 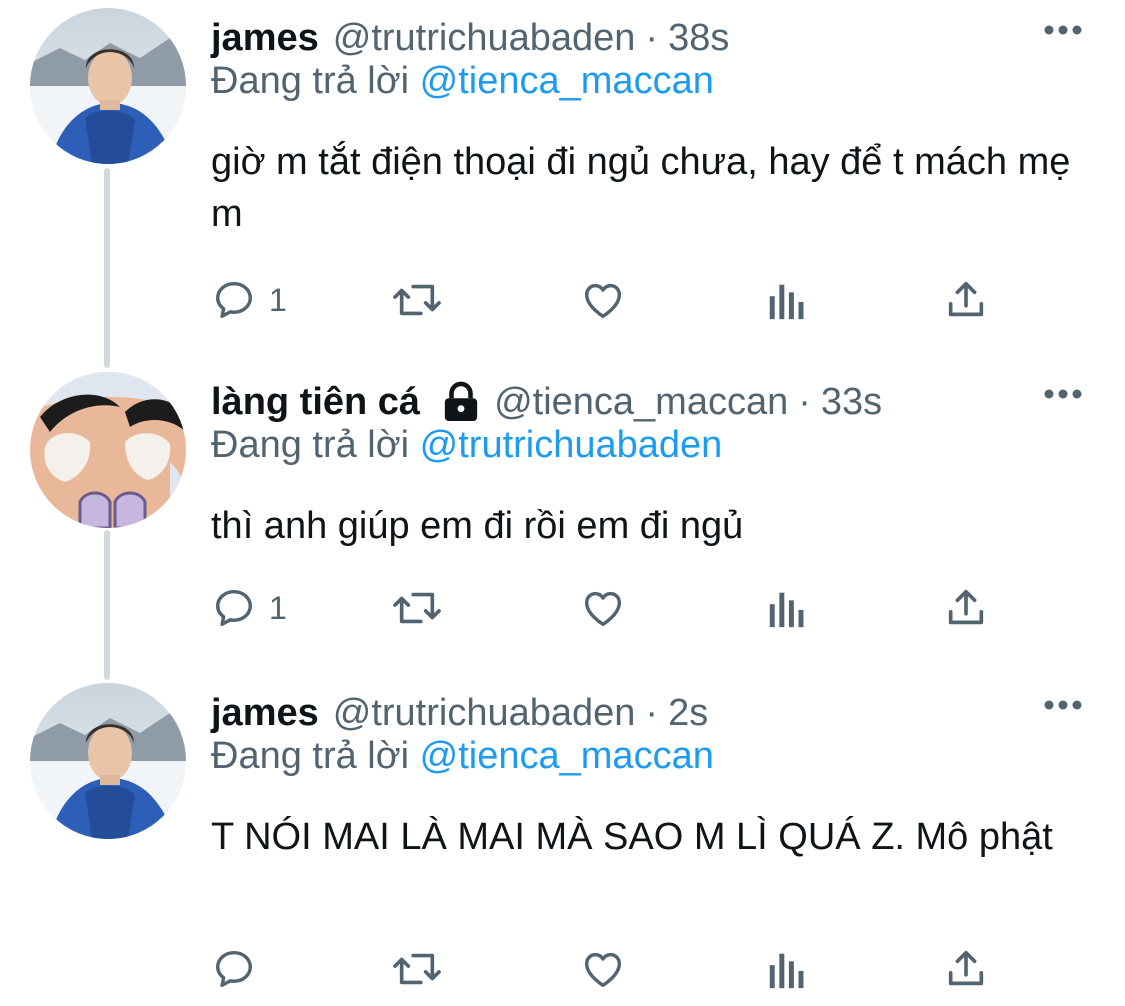 What do you see at coordinates (698, 38) in the screenshot?
I see `timestamp: 38s` at bounding box center [698, 38].